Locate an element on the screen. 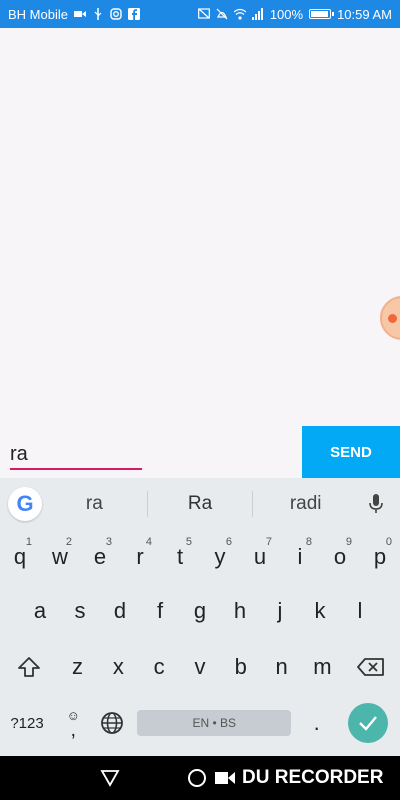  key-f: f is located at coordinates (160, 611).